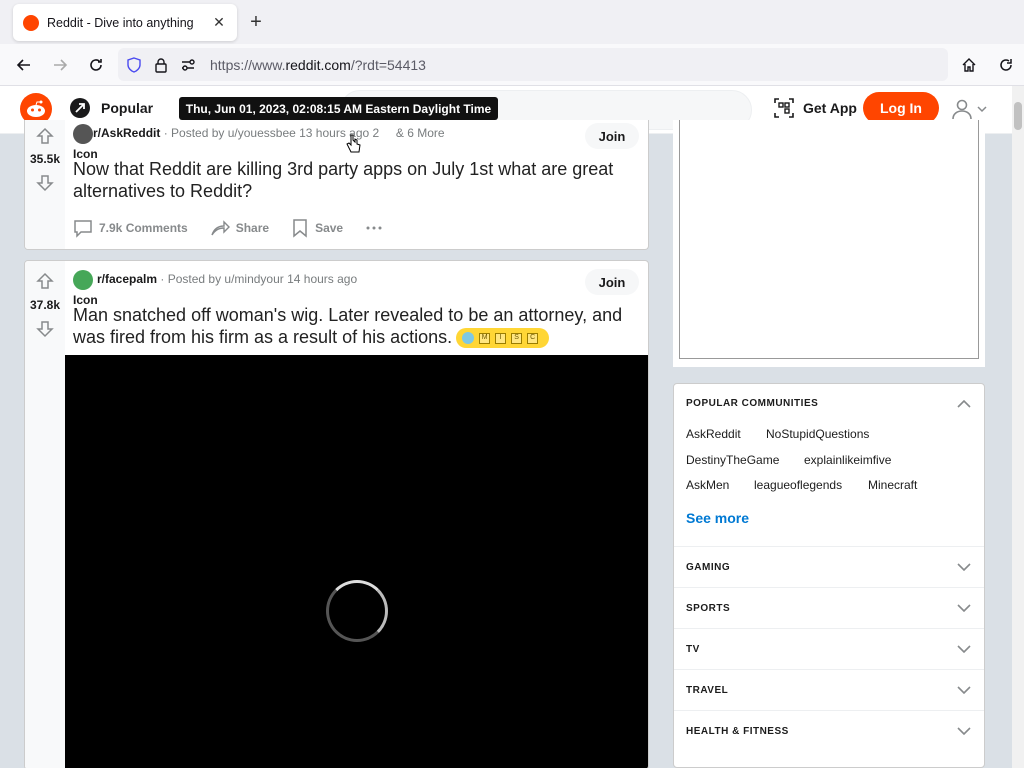 Image resolution: width=1024 pixels, height=768 pixels. I want to click on ad-frame, so click(829, 239).